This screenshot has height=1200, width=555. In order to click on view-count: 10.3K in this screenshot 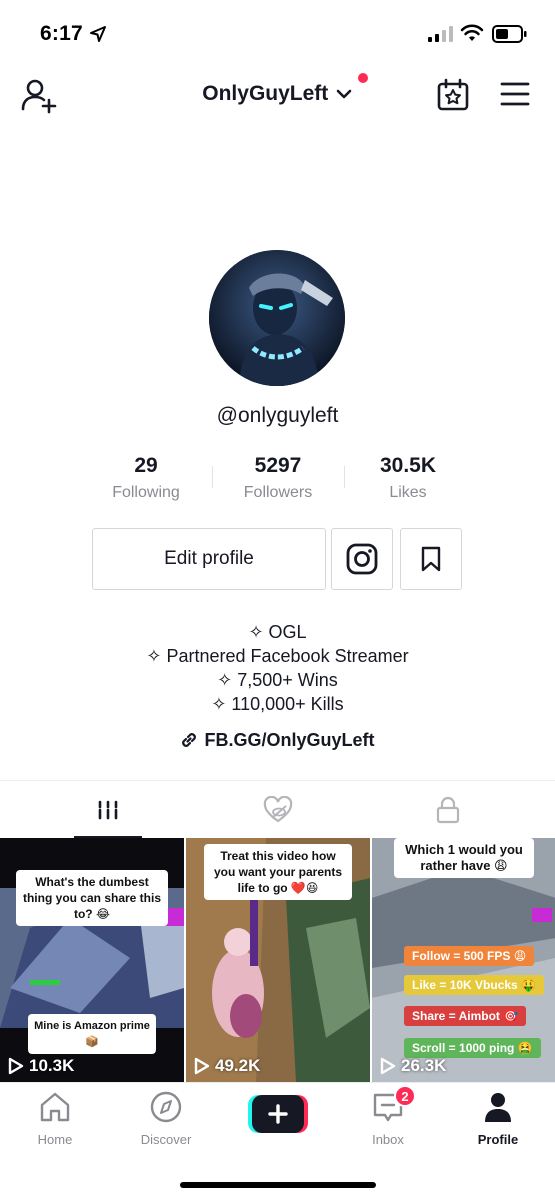, I will do `click(41, 1066)`.